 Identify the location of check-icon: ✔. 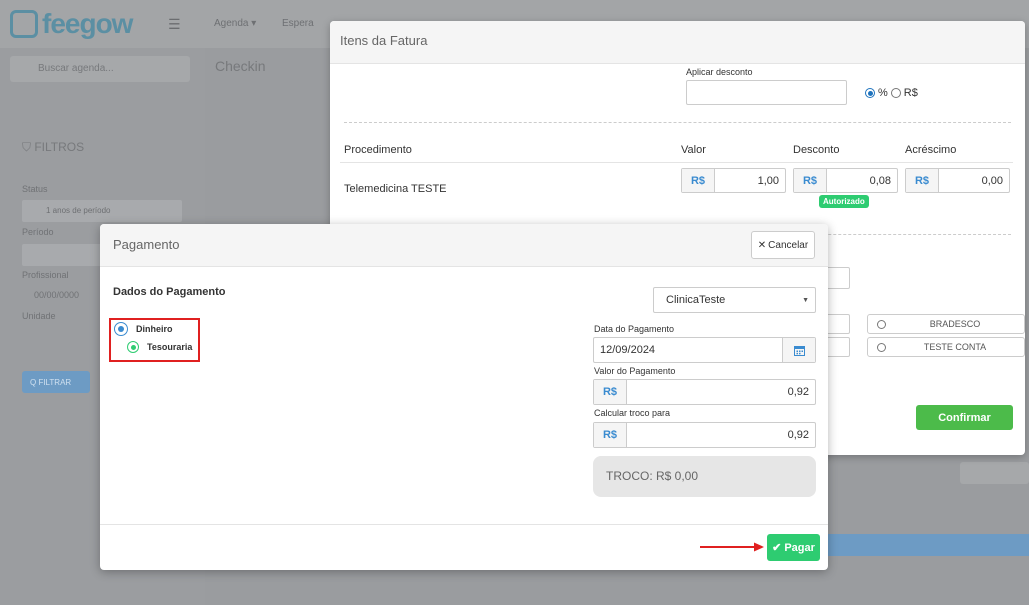
(777, 548).